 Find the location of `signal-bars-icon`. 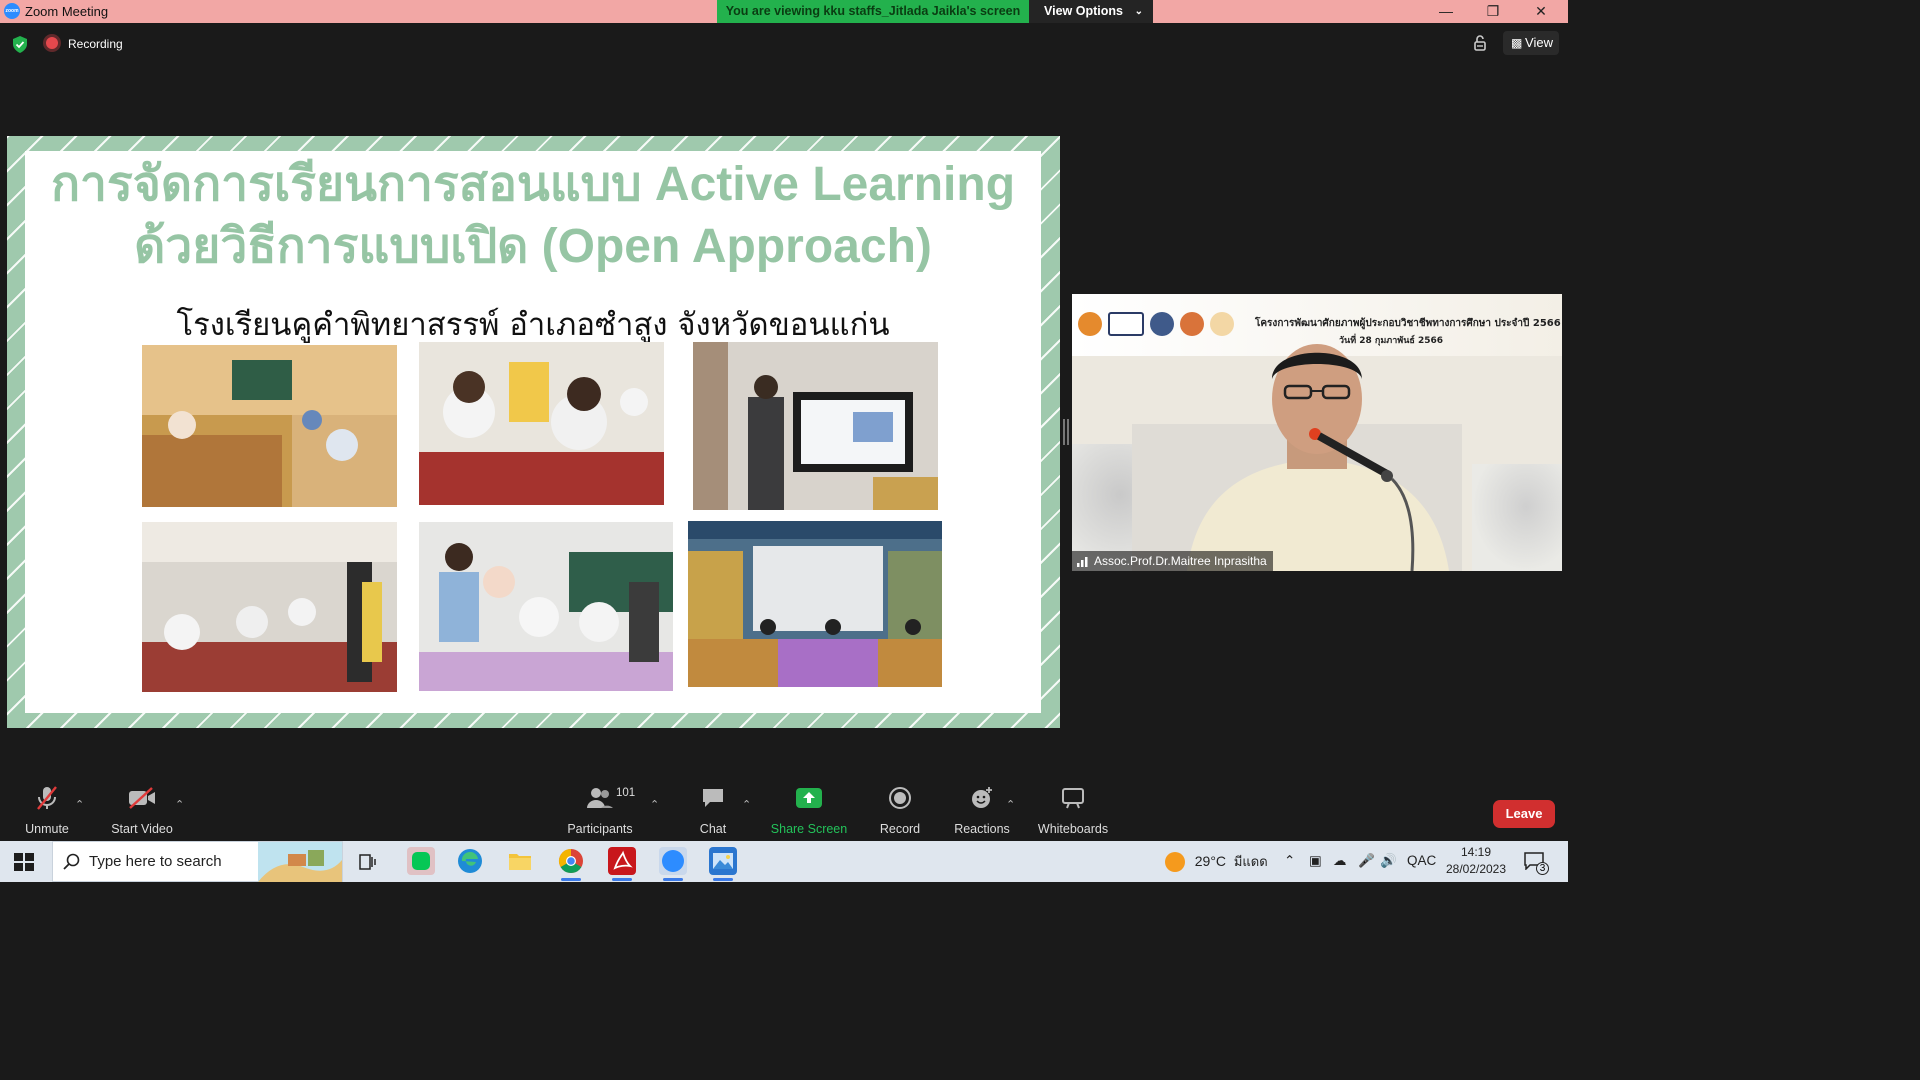

signal-bars-icon is located at coordinates (1082, 562).